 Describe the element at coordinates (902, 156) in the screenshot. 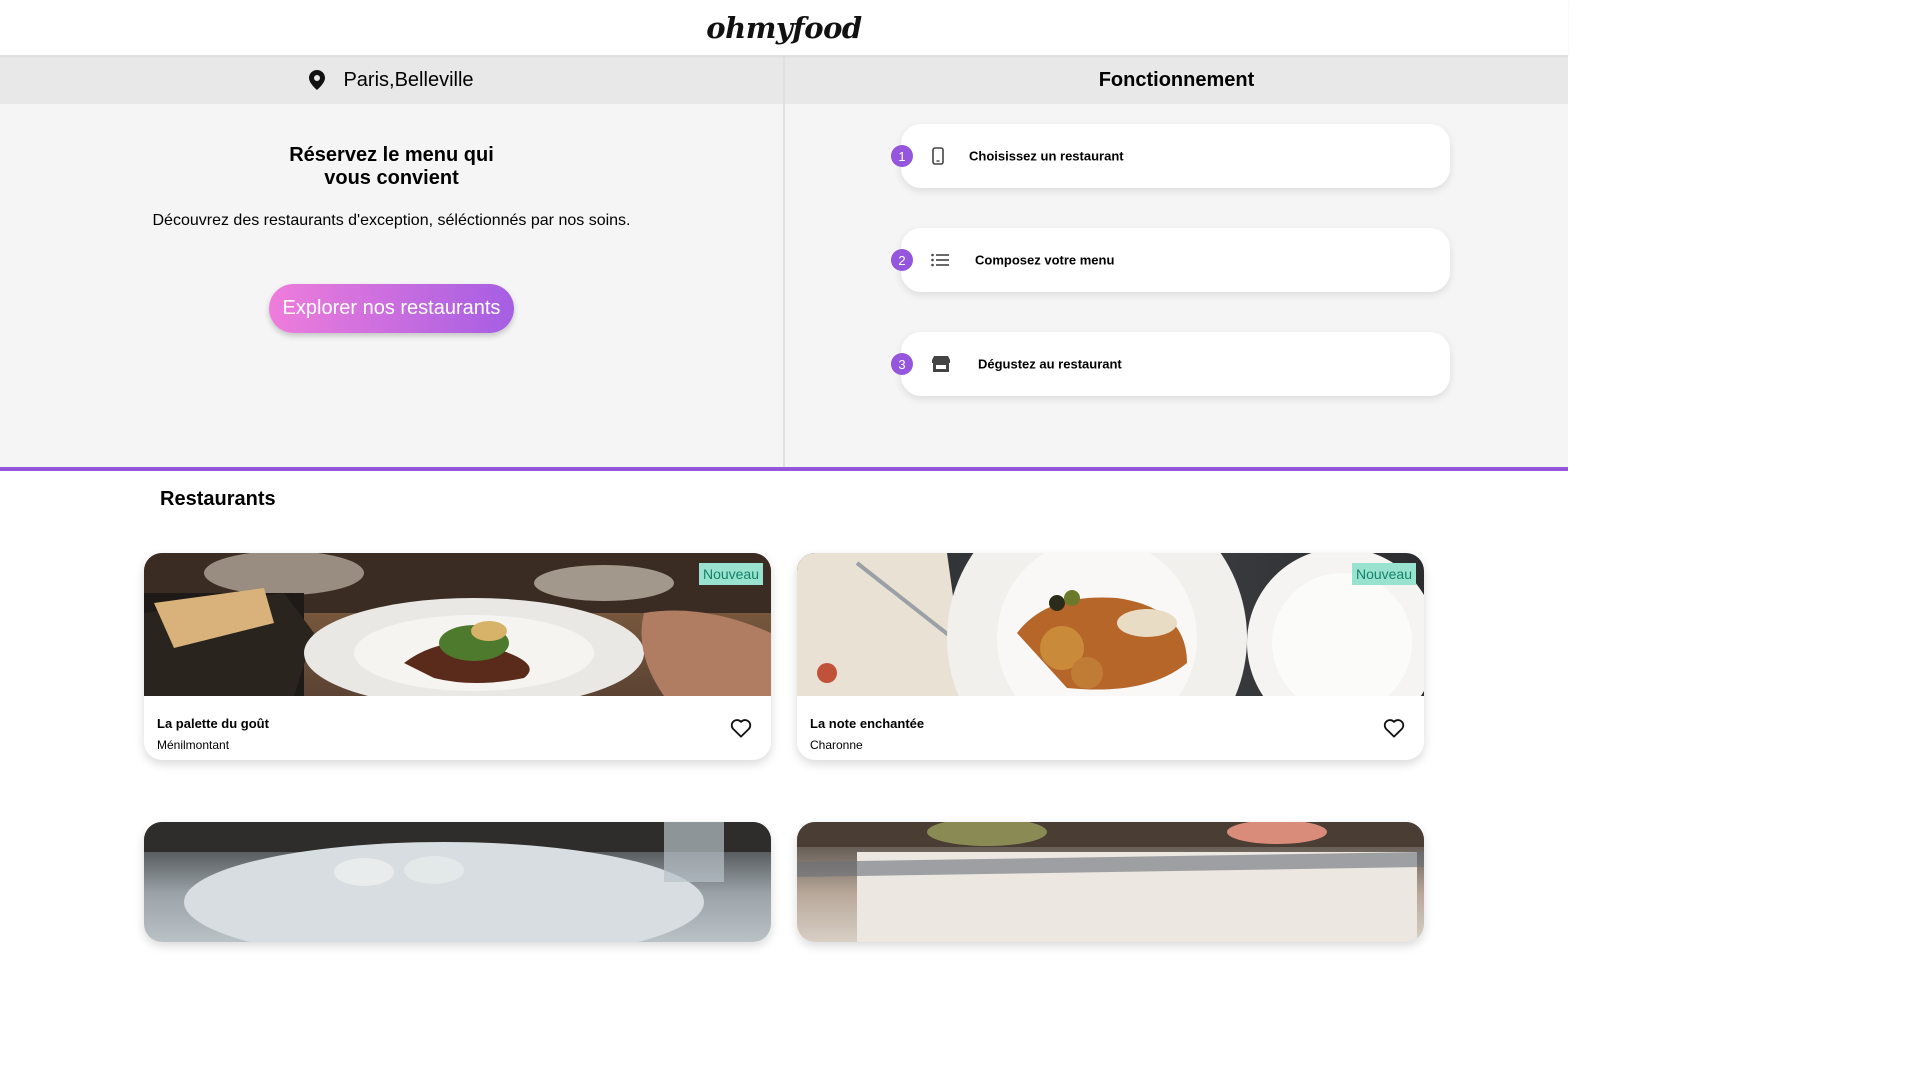

I see `step-number: 1` at that location.